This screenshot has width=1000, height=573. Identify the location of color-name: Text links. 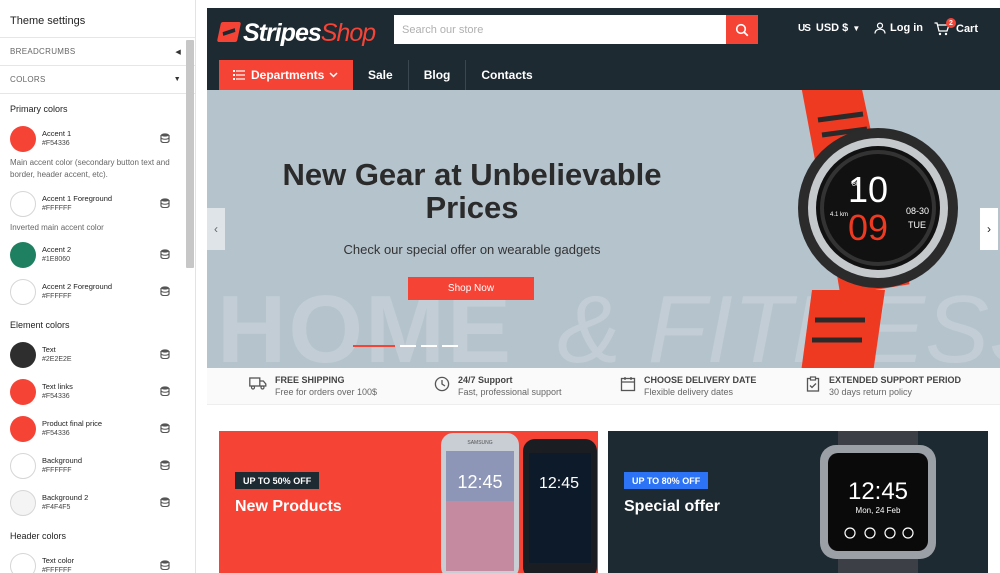
(57, 386).